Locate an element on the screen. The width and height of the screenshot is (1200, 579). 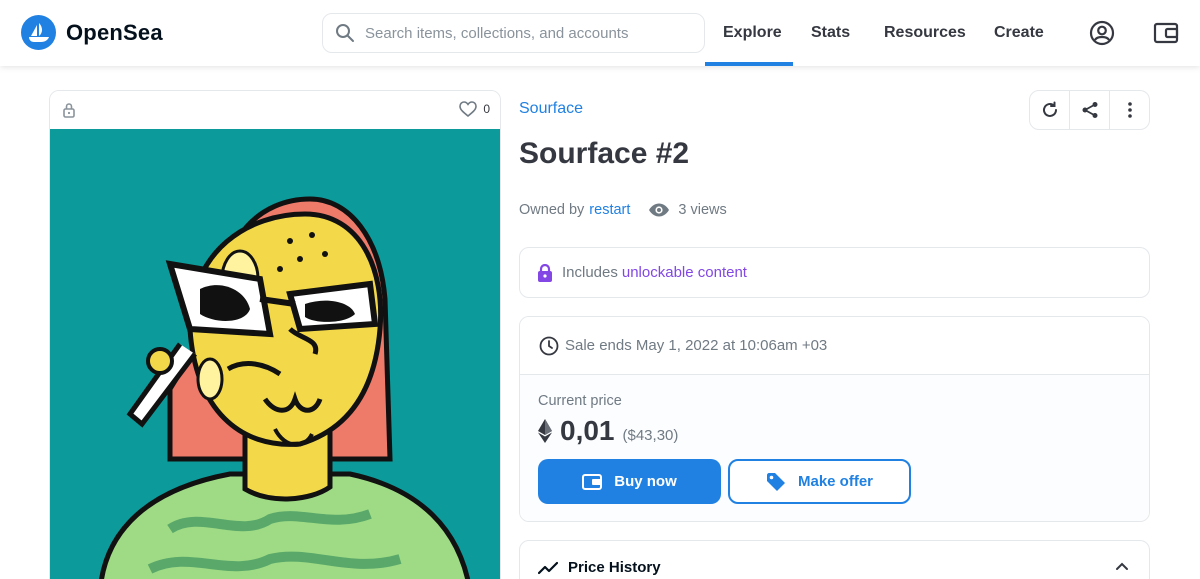
favorite-button: 0 is located at coordinates (474, 109).